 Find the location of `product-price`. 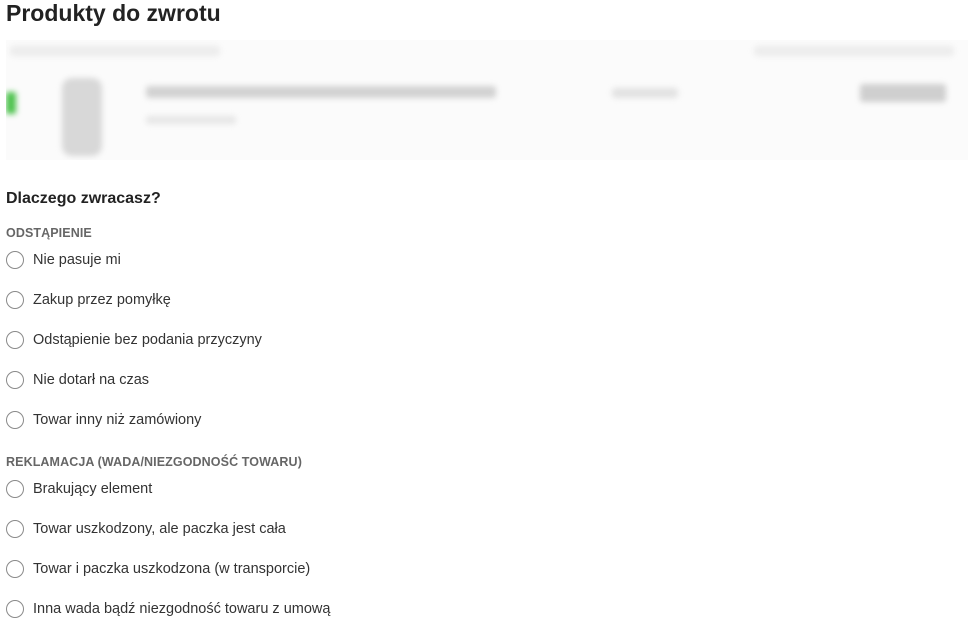

product-price is located at coordinates (903, 93).